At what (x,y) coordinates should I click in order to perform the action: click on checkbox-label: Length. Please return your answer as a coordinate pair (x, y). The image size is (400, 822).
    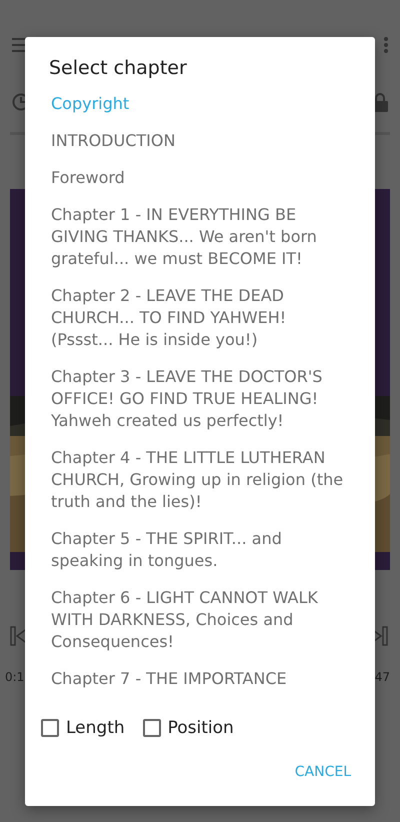
    Looking at the image, I should click on (95, 728).